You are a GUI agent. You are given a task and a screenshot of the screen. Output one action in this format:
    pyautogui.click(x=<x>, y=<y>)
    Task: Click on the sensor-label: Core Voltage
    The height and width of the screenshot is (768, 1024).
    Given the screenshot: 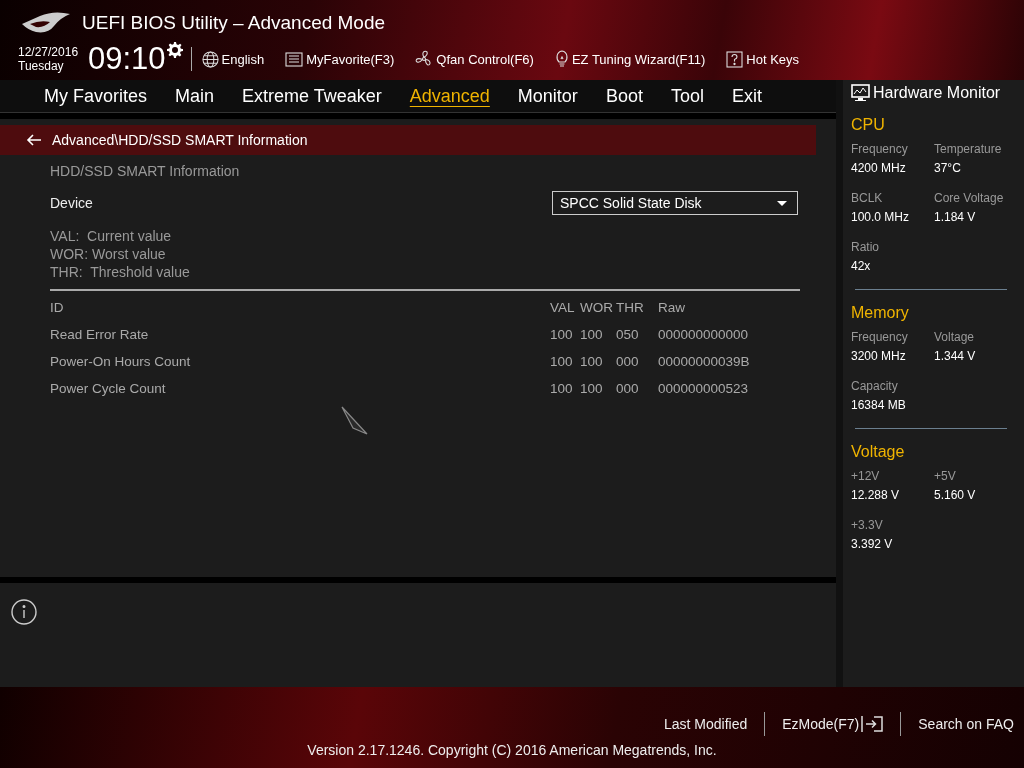 What is the action you would take?
    pyautogui.click(x=969, y=198)
    